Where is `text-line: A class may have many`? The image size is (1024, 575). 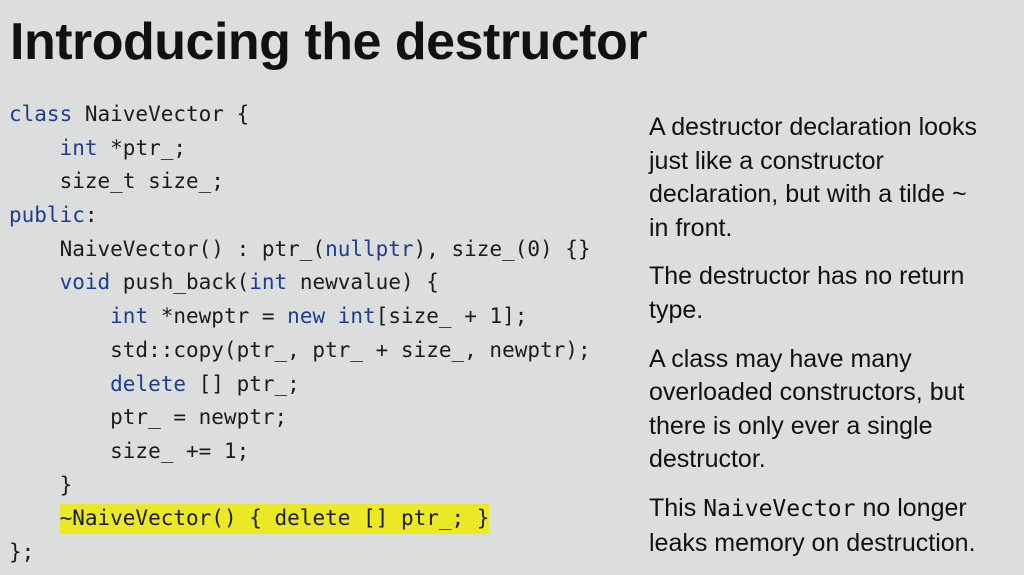 text-line: A class may have many is located at coordinates (835, 360).